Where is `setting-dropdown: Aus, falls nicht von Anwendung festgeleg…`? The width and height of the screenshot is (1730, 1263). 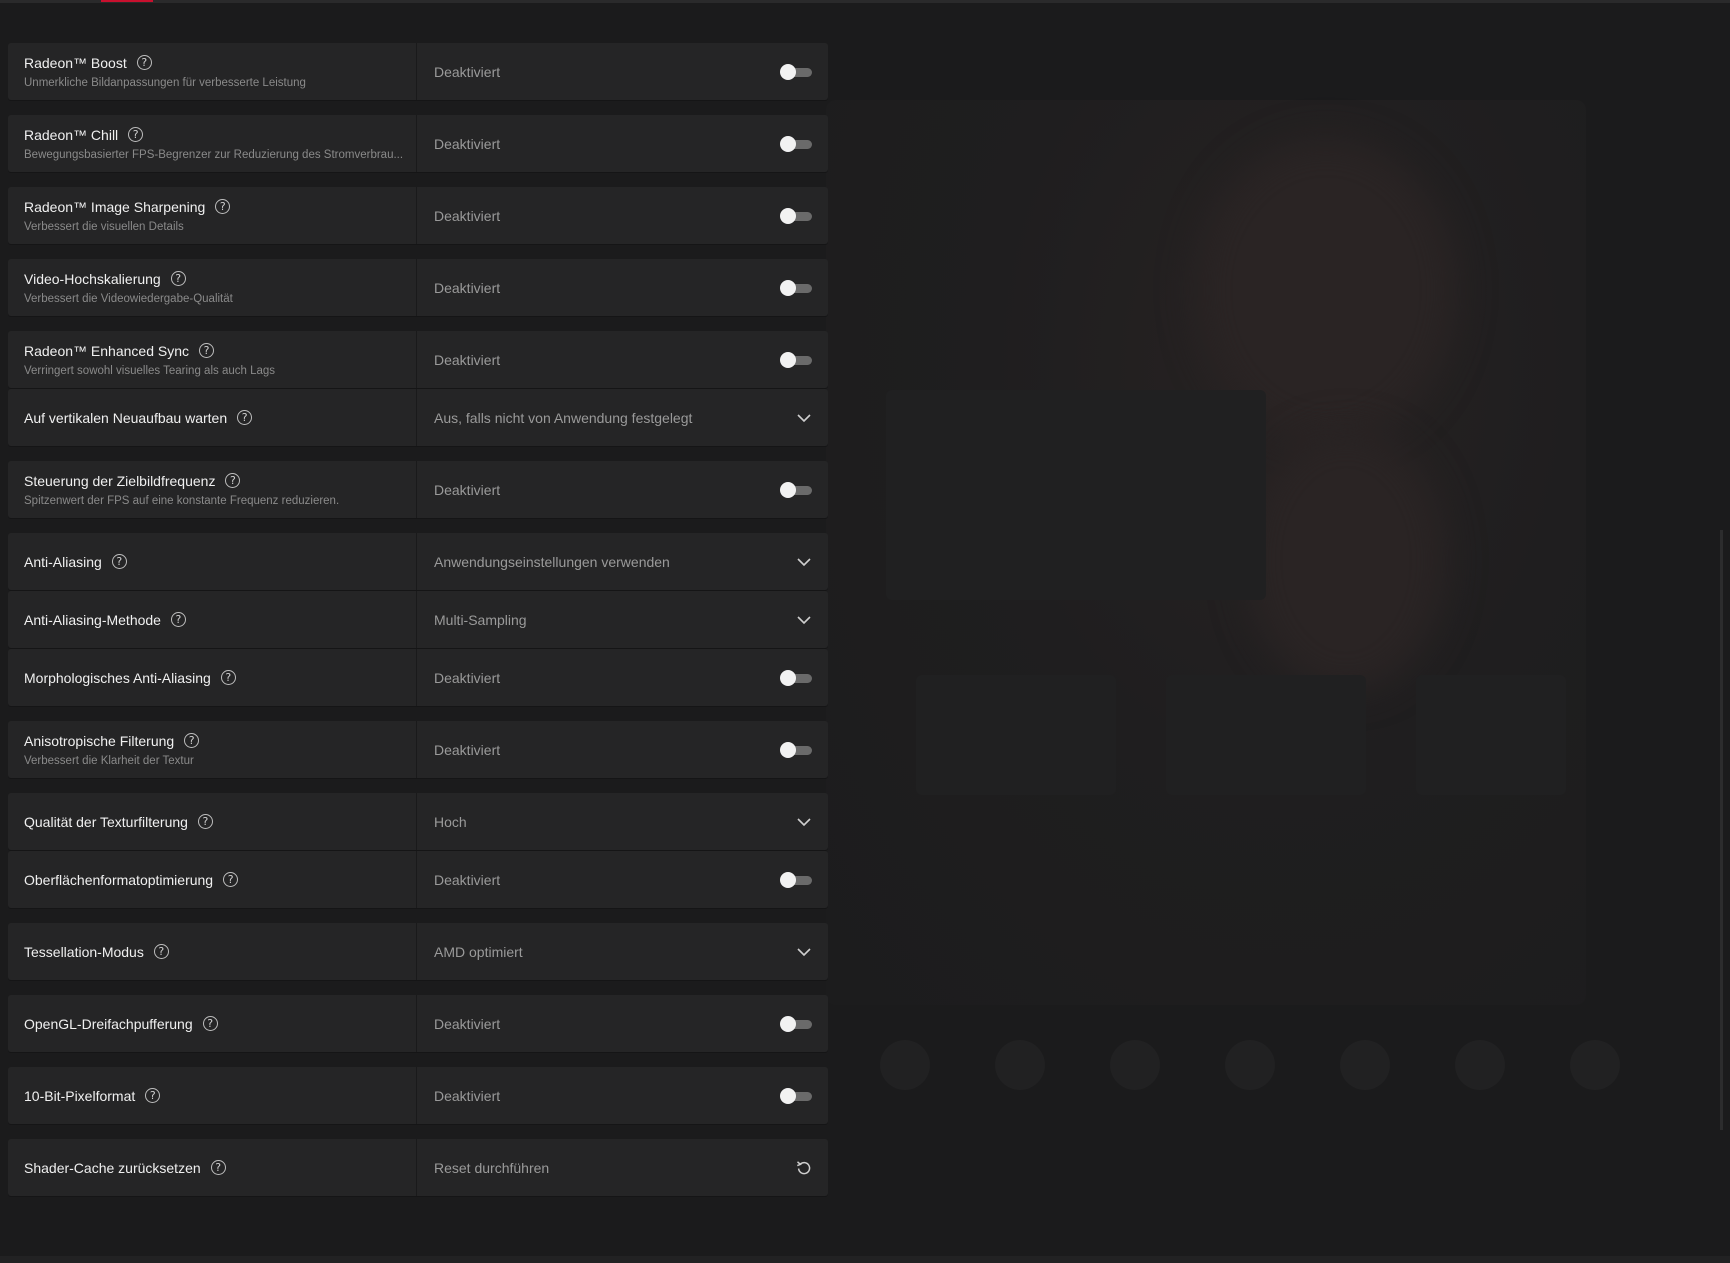 setting-dropdown: Aus, falls nicht von Anwendung festgeleg… is located at coordinates (622, 417).